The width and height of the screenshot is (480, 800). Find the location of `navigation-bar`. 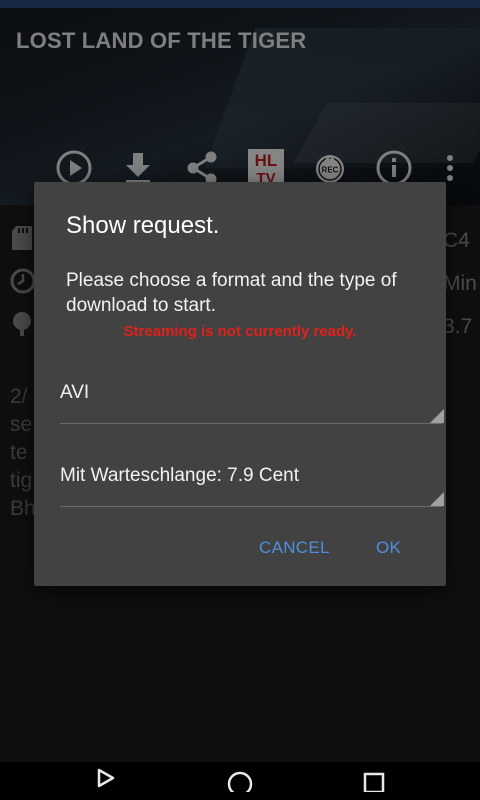

navigation-bar is located at coordinates (240, 781).